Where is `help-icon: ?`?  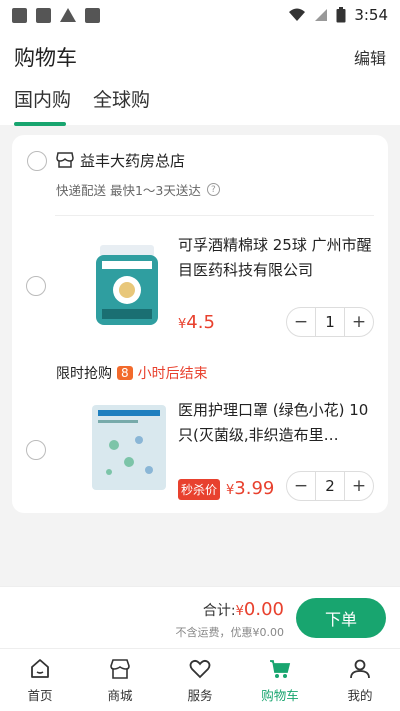
help-icon: ? is located at coordinates (213, 189).